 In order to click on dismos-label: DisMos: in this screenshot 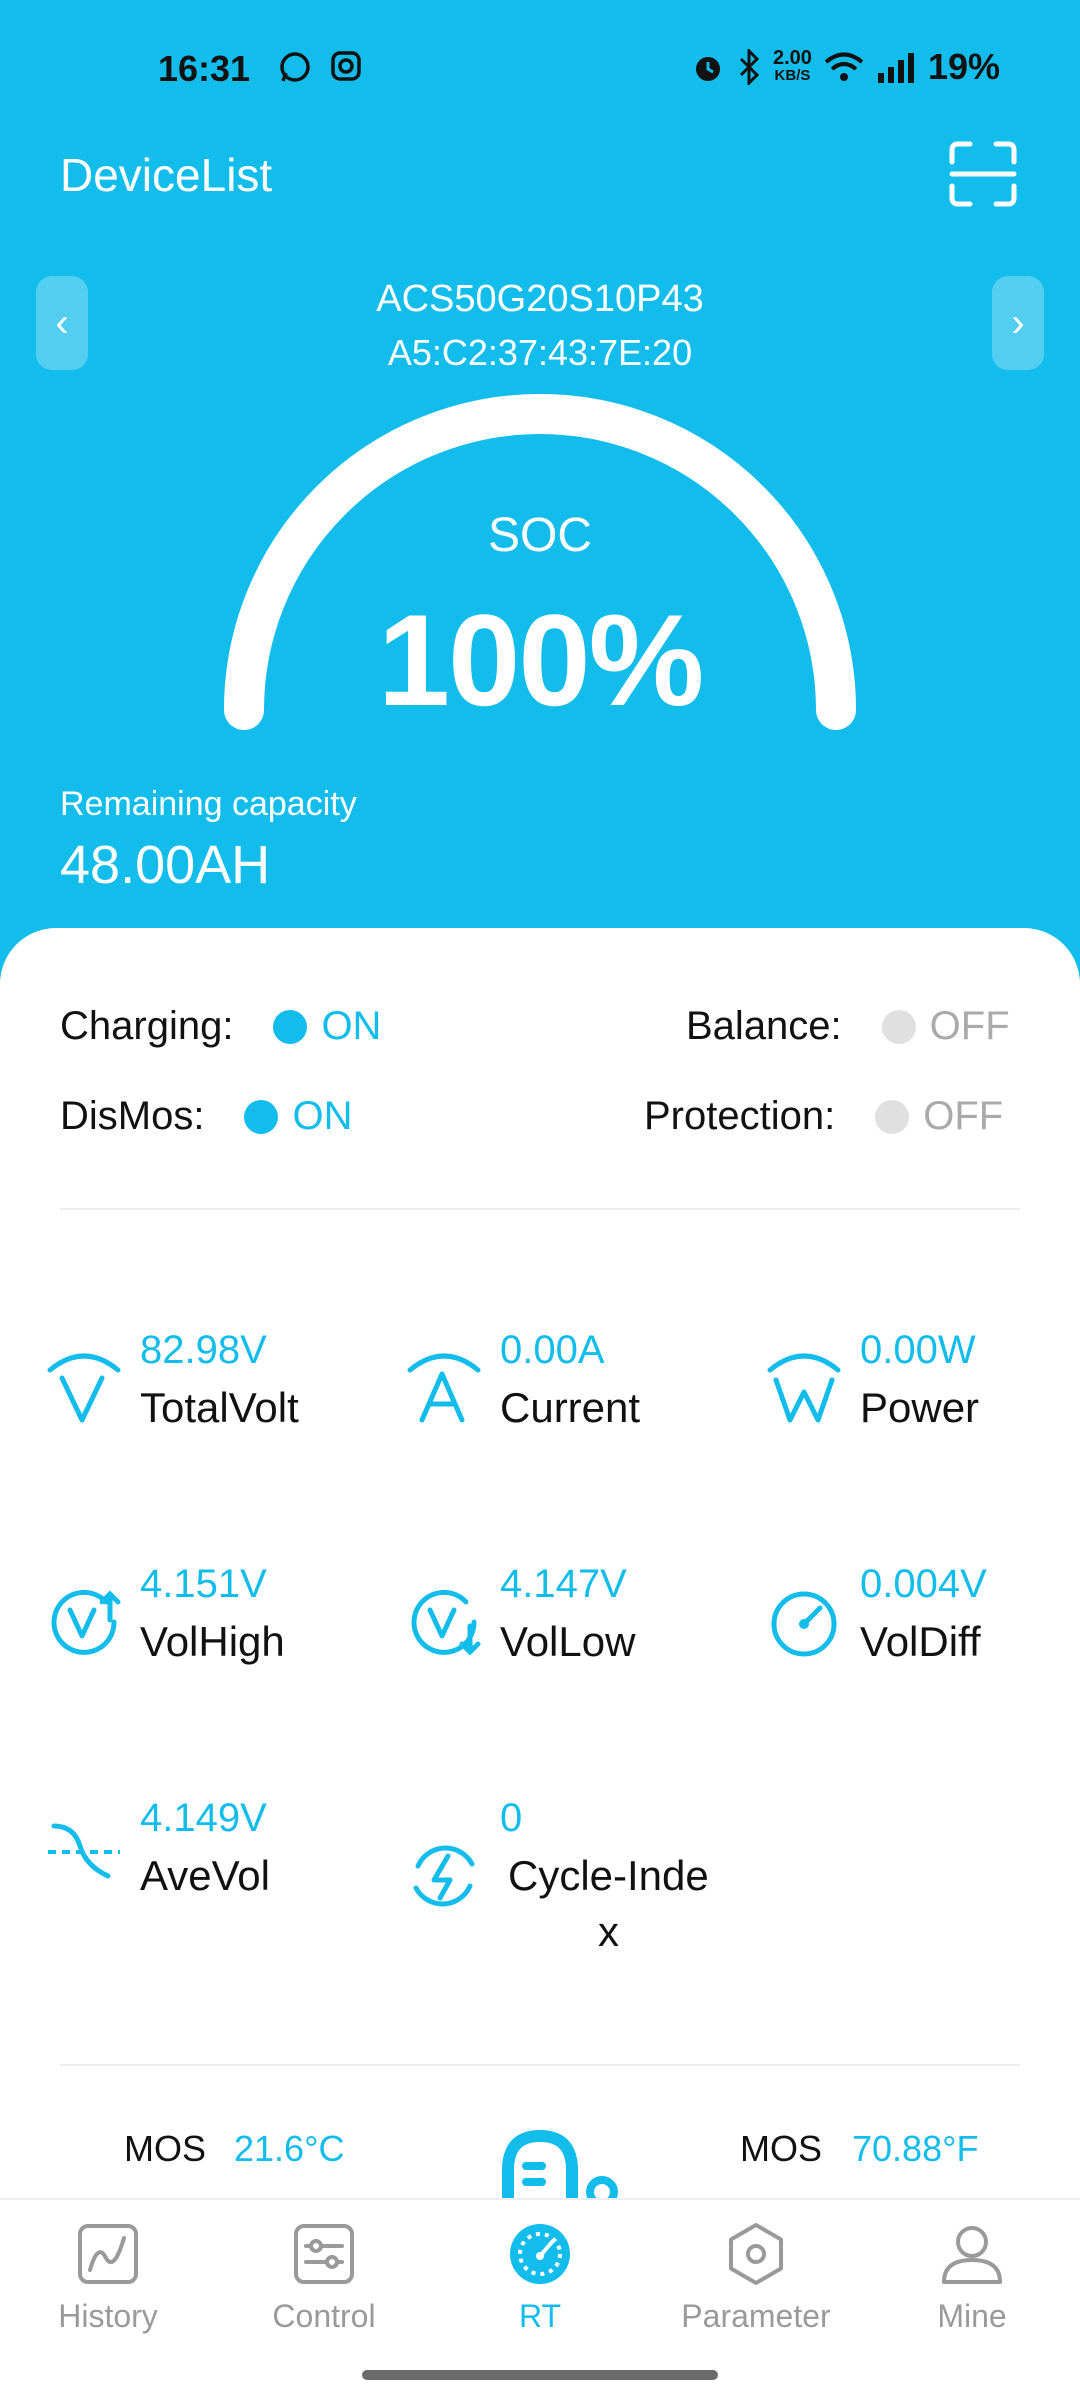, I will do `click(132, 1116)`.